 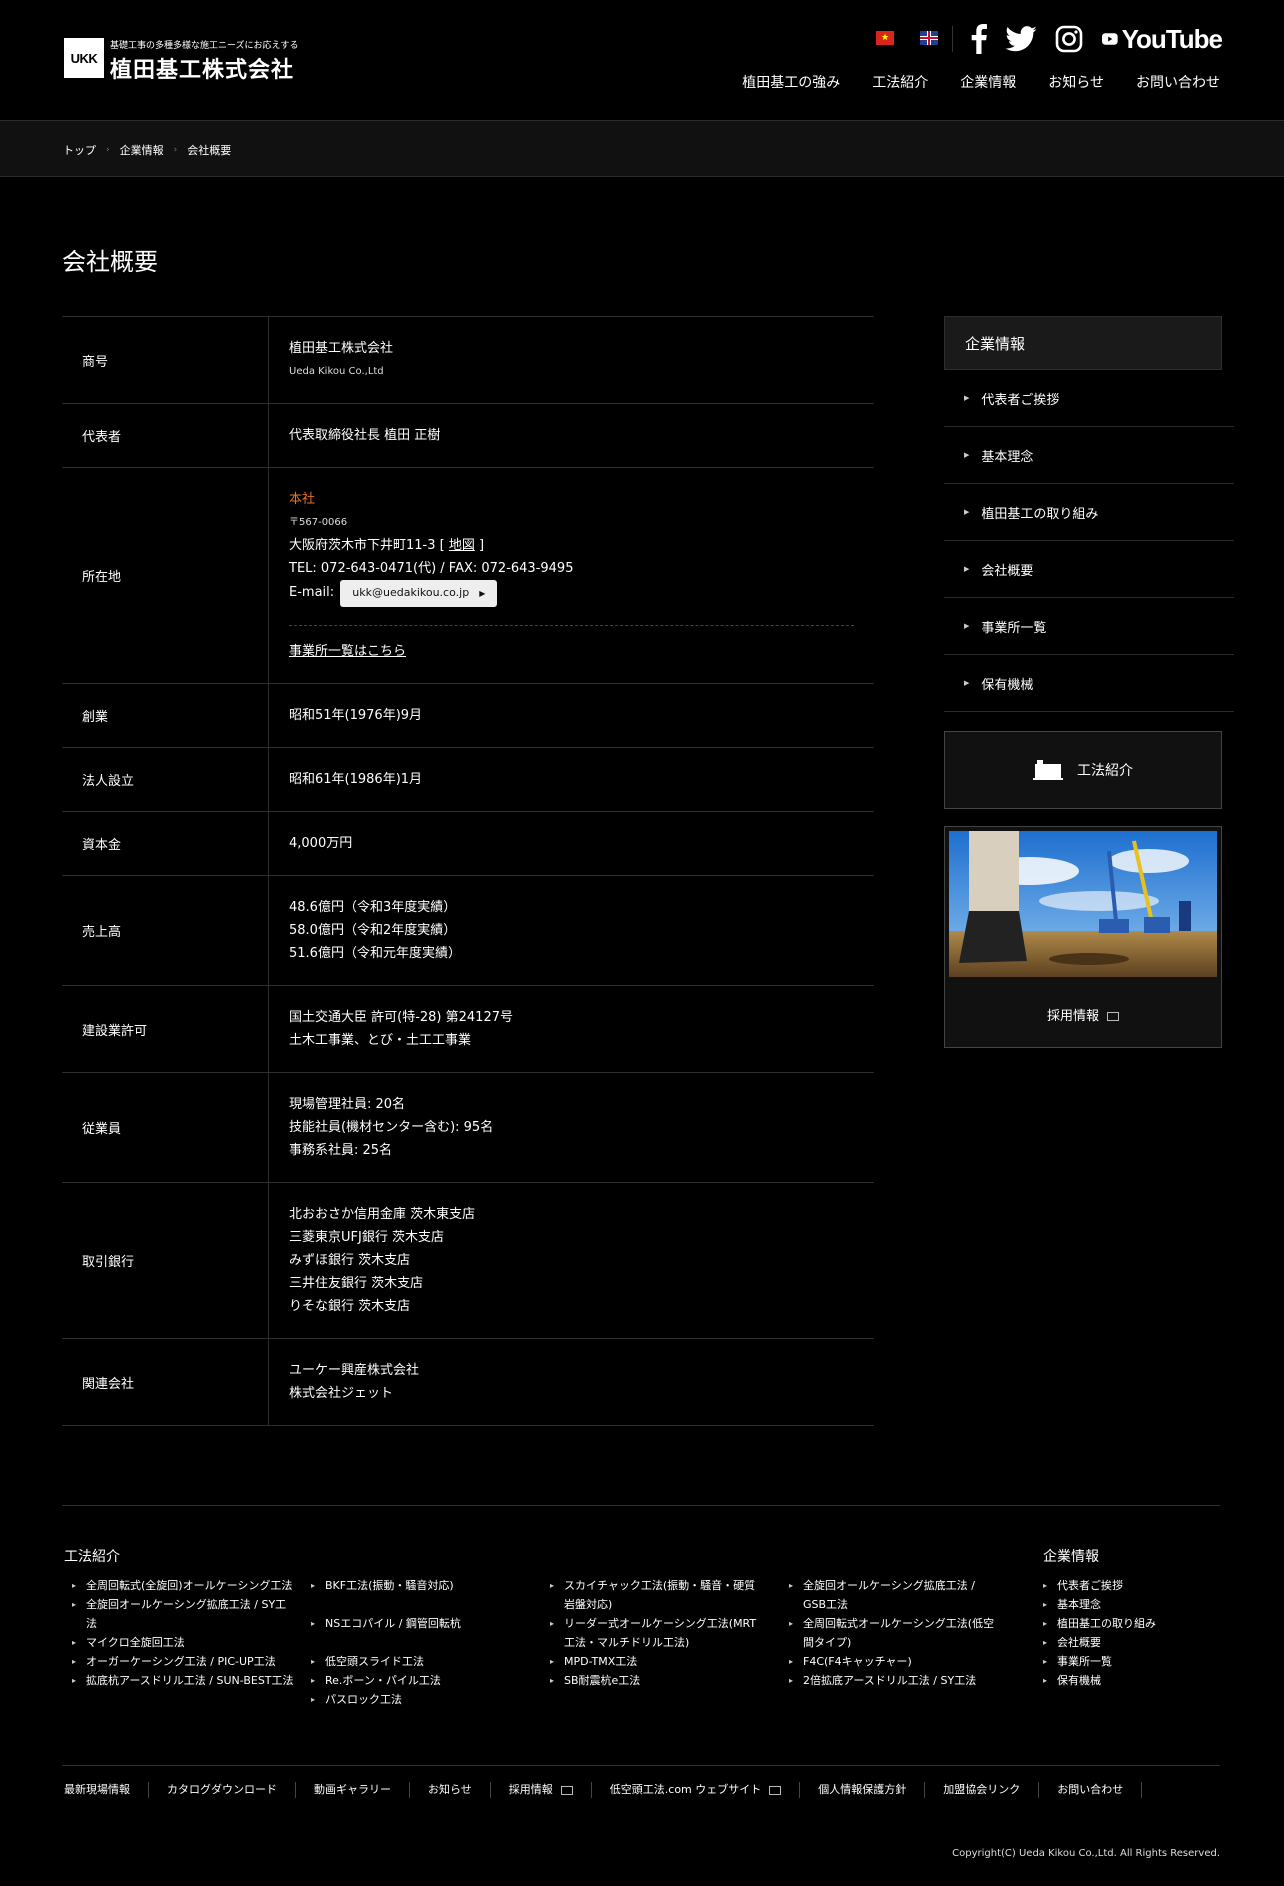 I want to click on footer-company-link: 事業所一覧, so click(x=1125, y=1661).